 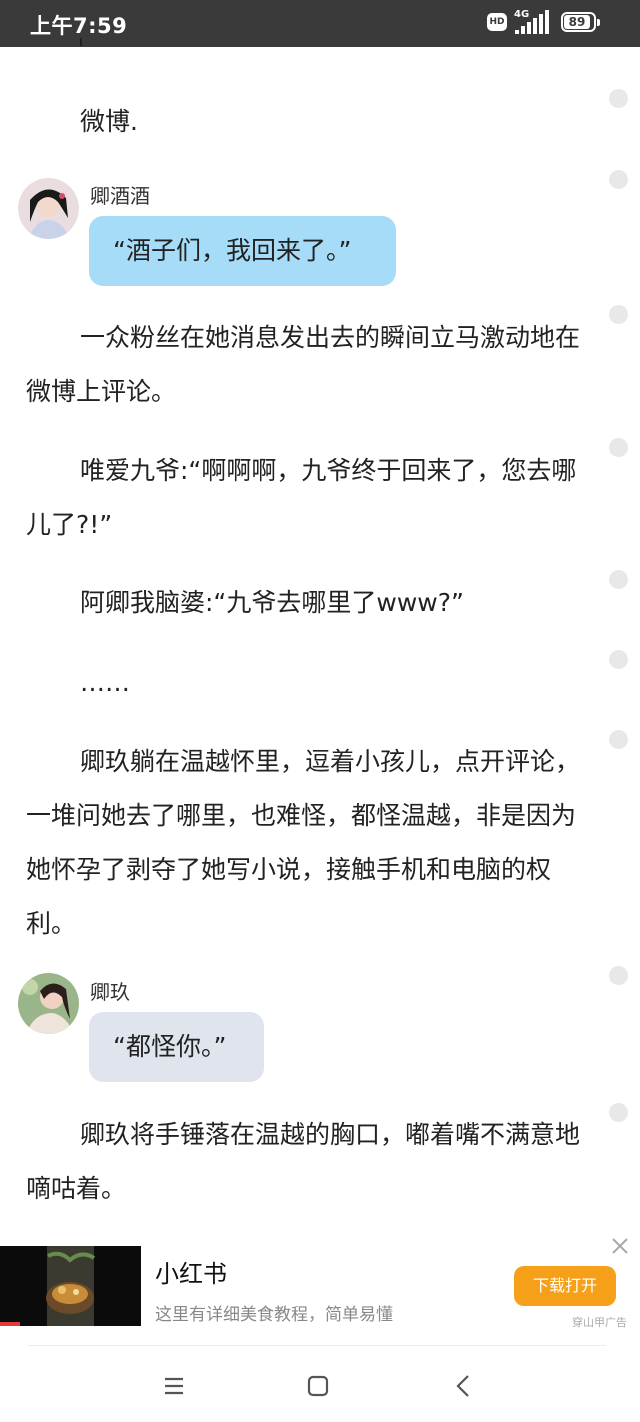 What do you see at coordinates (70, 1286) in the screenshot?
I see `ad-thumbnail` at bounding box center [70, 1286].